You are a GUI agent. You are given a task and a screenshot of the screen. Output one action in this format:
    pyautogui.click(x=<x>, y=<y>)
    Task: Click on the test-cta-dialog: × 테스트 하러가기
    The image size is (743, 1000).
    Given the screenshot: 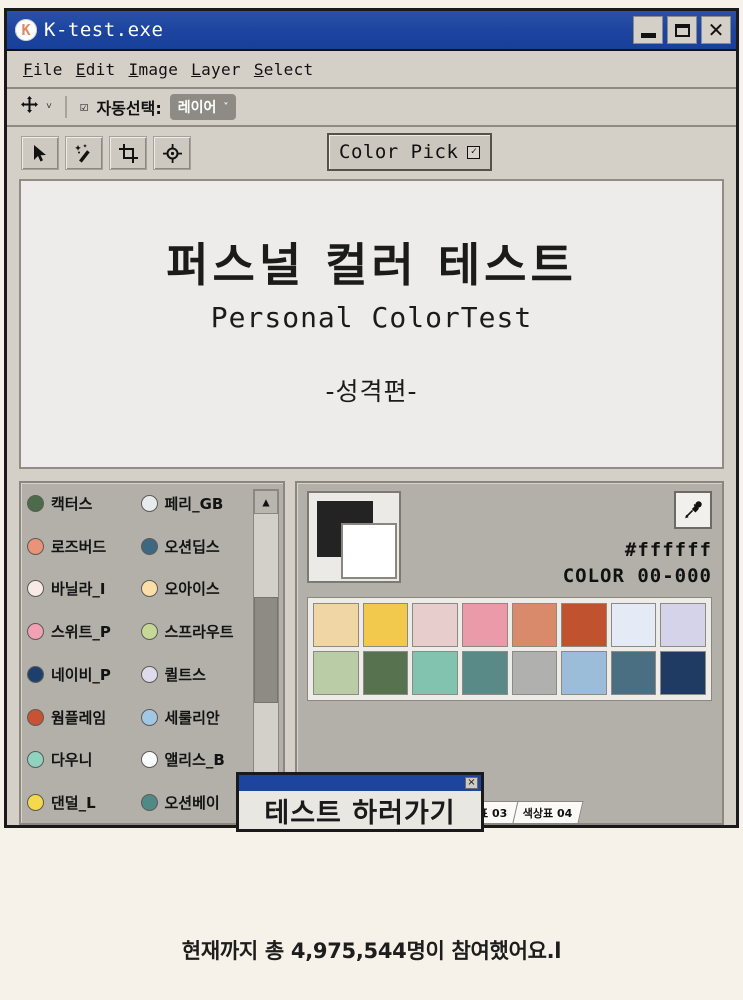 What is the action you would take?
    pyautogui.click(x=360, y=802)
    